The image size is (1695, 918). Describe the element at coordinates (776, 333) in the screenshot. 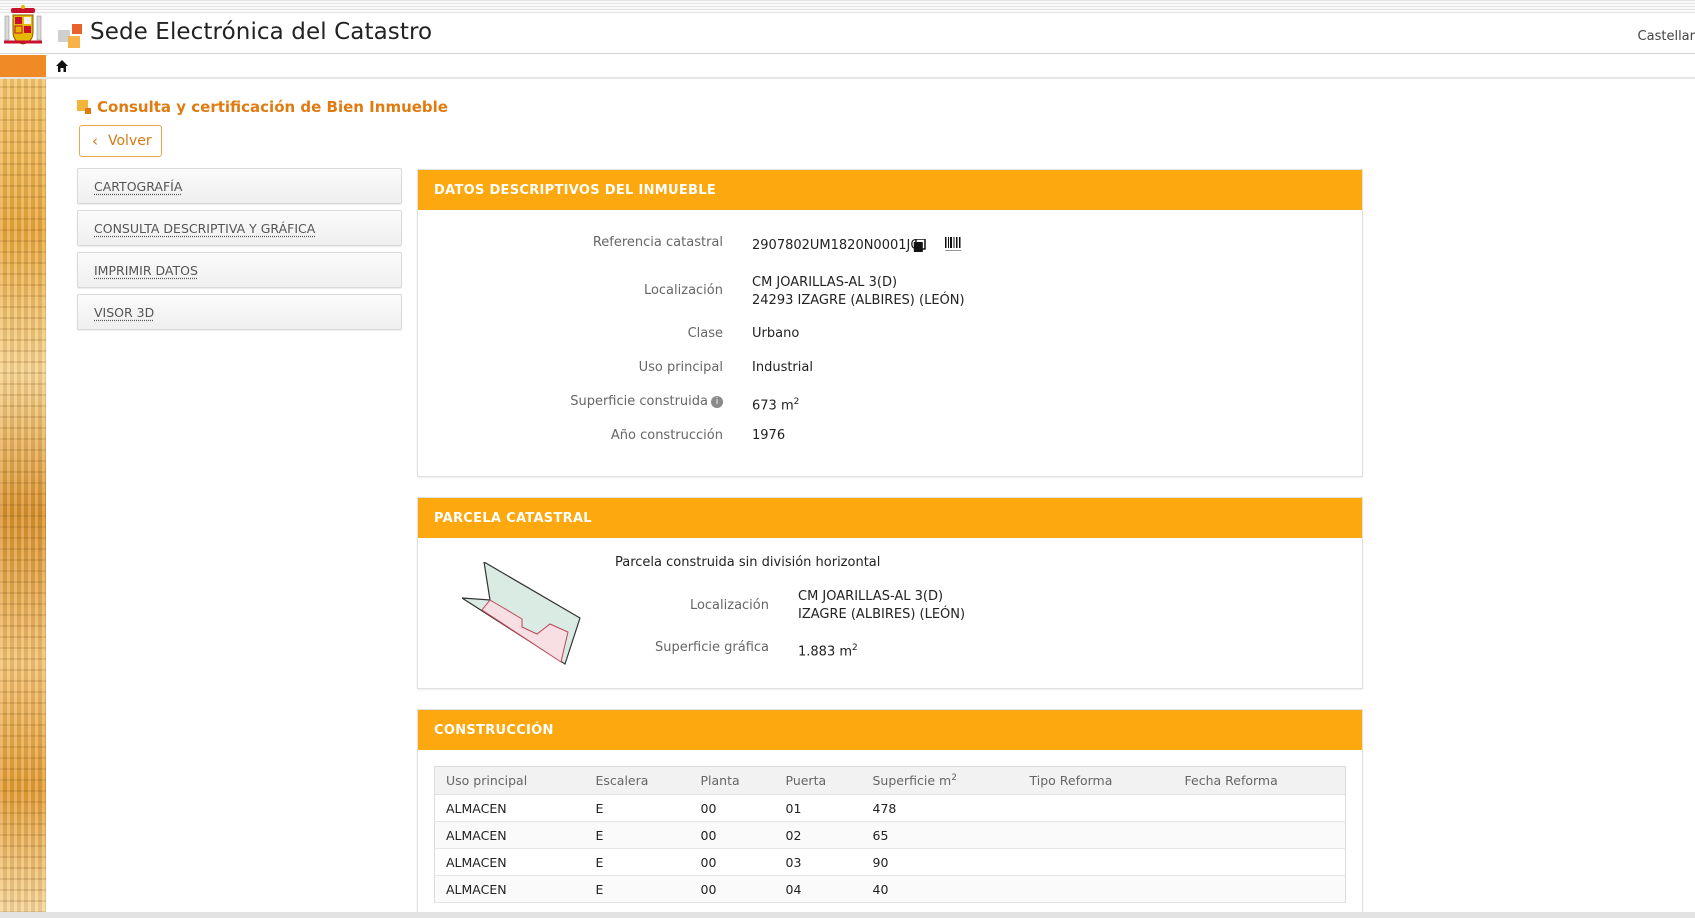

I see `clase-value: Urbano` at that location.